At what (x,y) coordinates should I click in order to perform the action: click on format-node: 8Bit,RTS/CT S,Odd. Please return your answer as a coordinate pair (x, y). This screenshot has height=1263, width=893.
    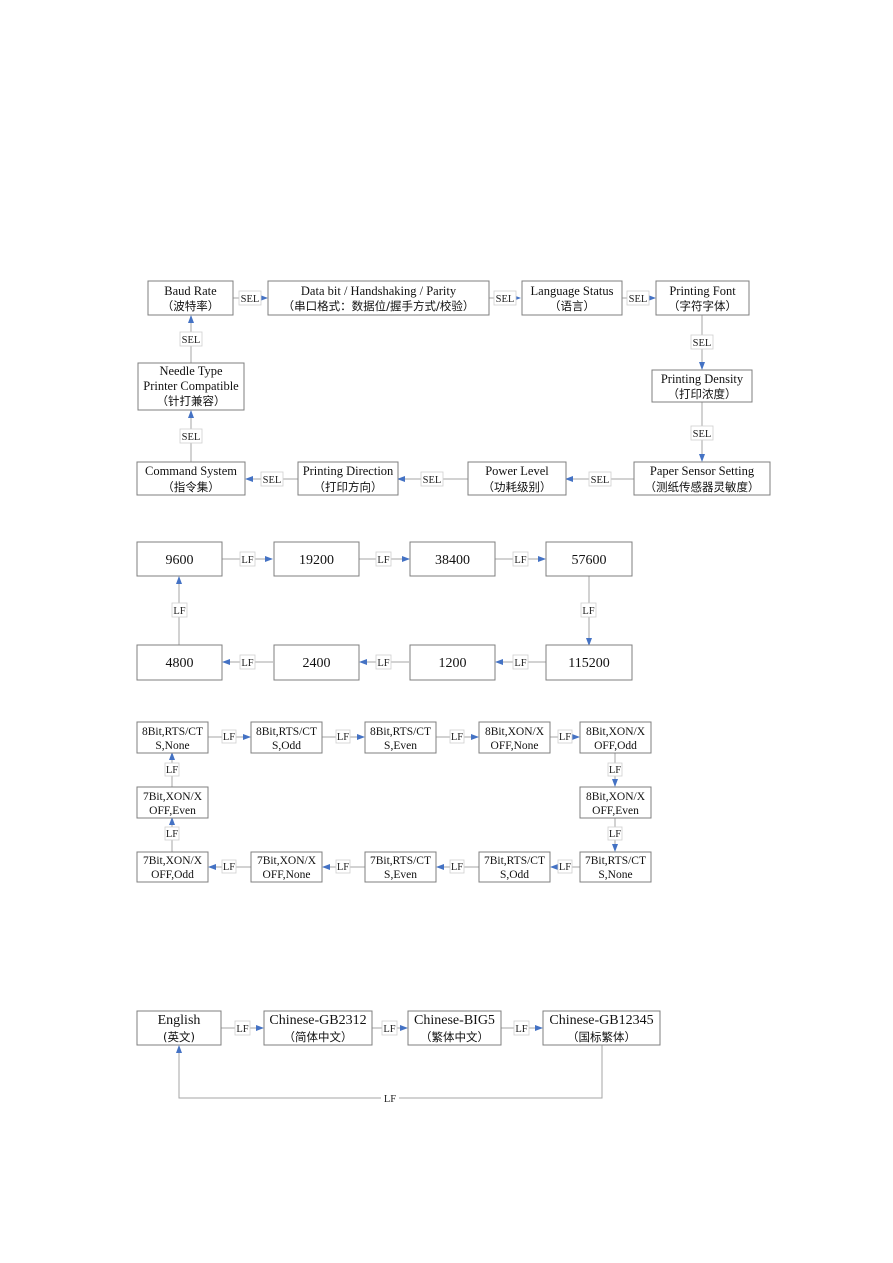
    Looking at the image, I should click on (286, 737).